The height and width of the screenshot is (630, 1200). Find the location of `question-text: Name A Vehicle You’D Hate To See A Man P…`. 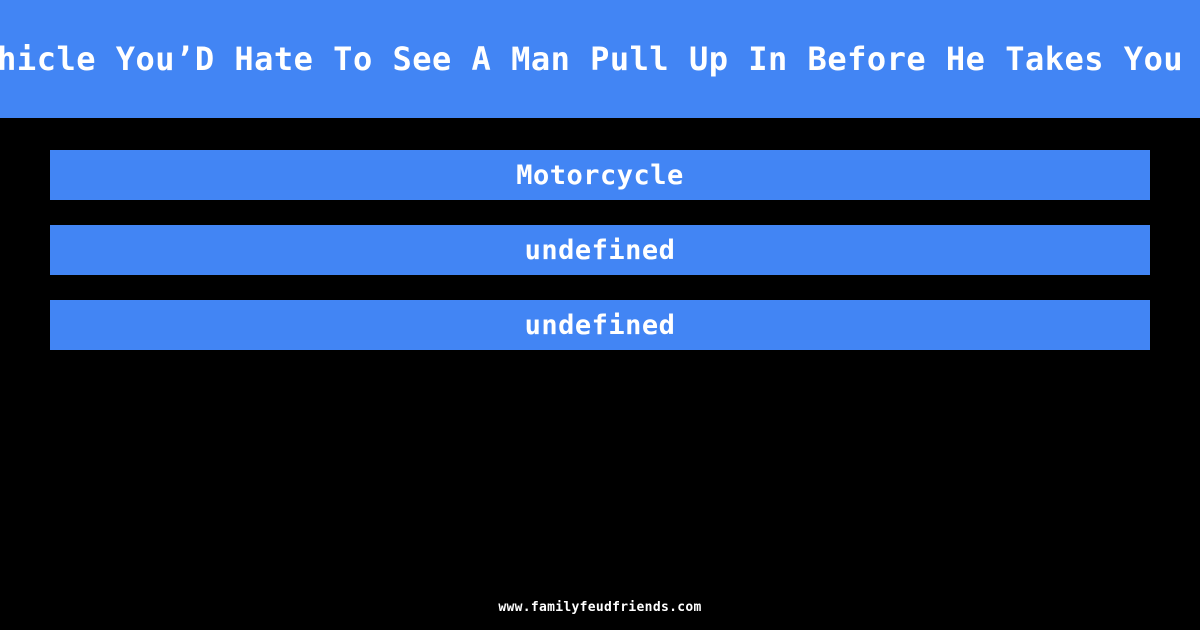

question-text: Name A Vehicle You’D Hate To See A Man P… is located at coordinates (600, 59).